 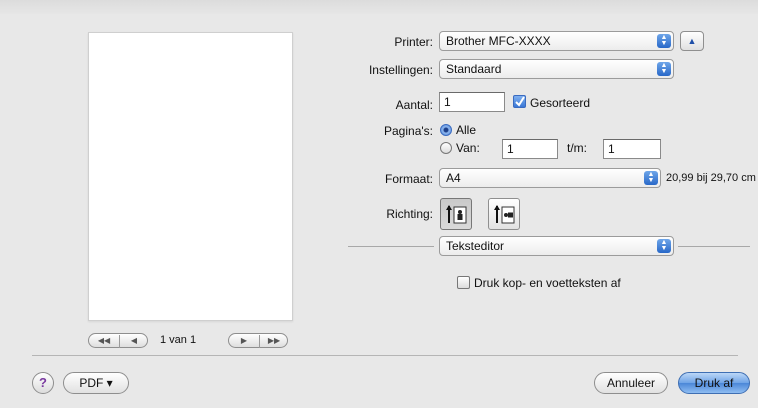 I want to click on settings-popup: Standaard ▲ ▼, so click(x=556, y=69).